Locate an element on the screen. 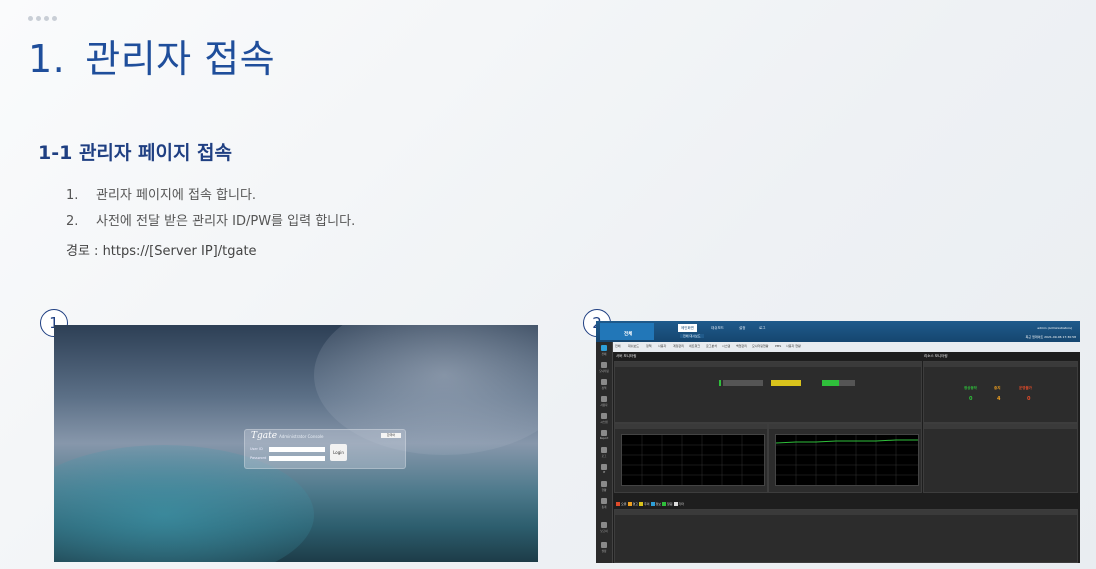 Image resolution: width=1096 pixels, height=569 pixels. sidebar-item: 현황 is located at coordinates (604, 486).